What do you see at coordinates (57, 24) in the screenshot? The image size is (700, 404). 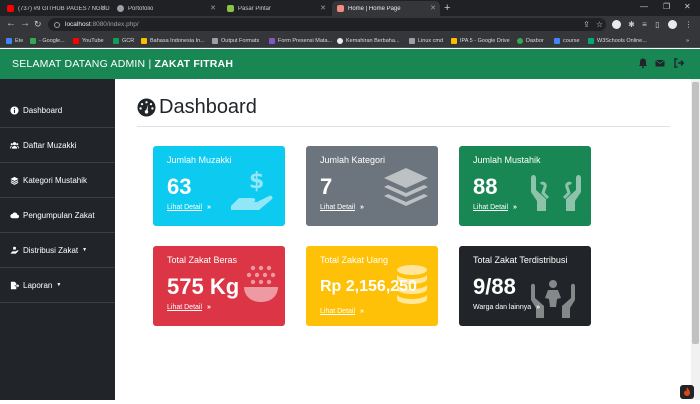 I see `site-info-icon` at bounding box center [57, 24].